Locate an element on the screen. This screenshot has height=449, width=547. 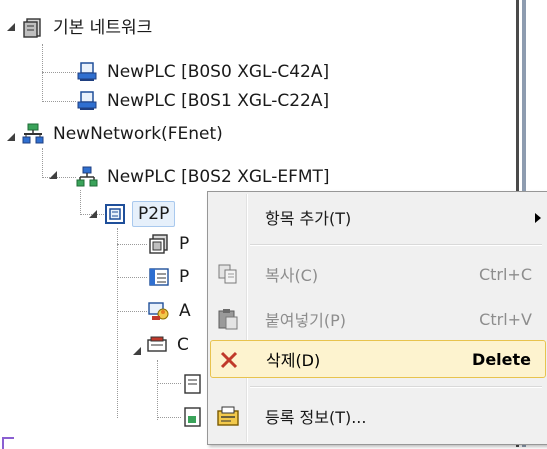
tree-item-label: P2P is located at coordinates (154, 214).